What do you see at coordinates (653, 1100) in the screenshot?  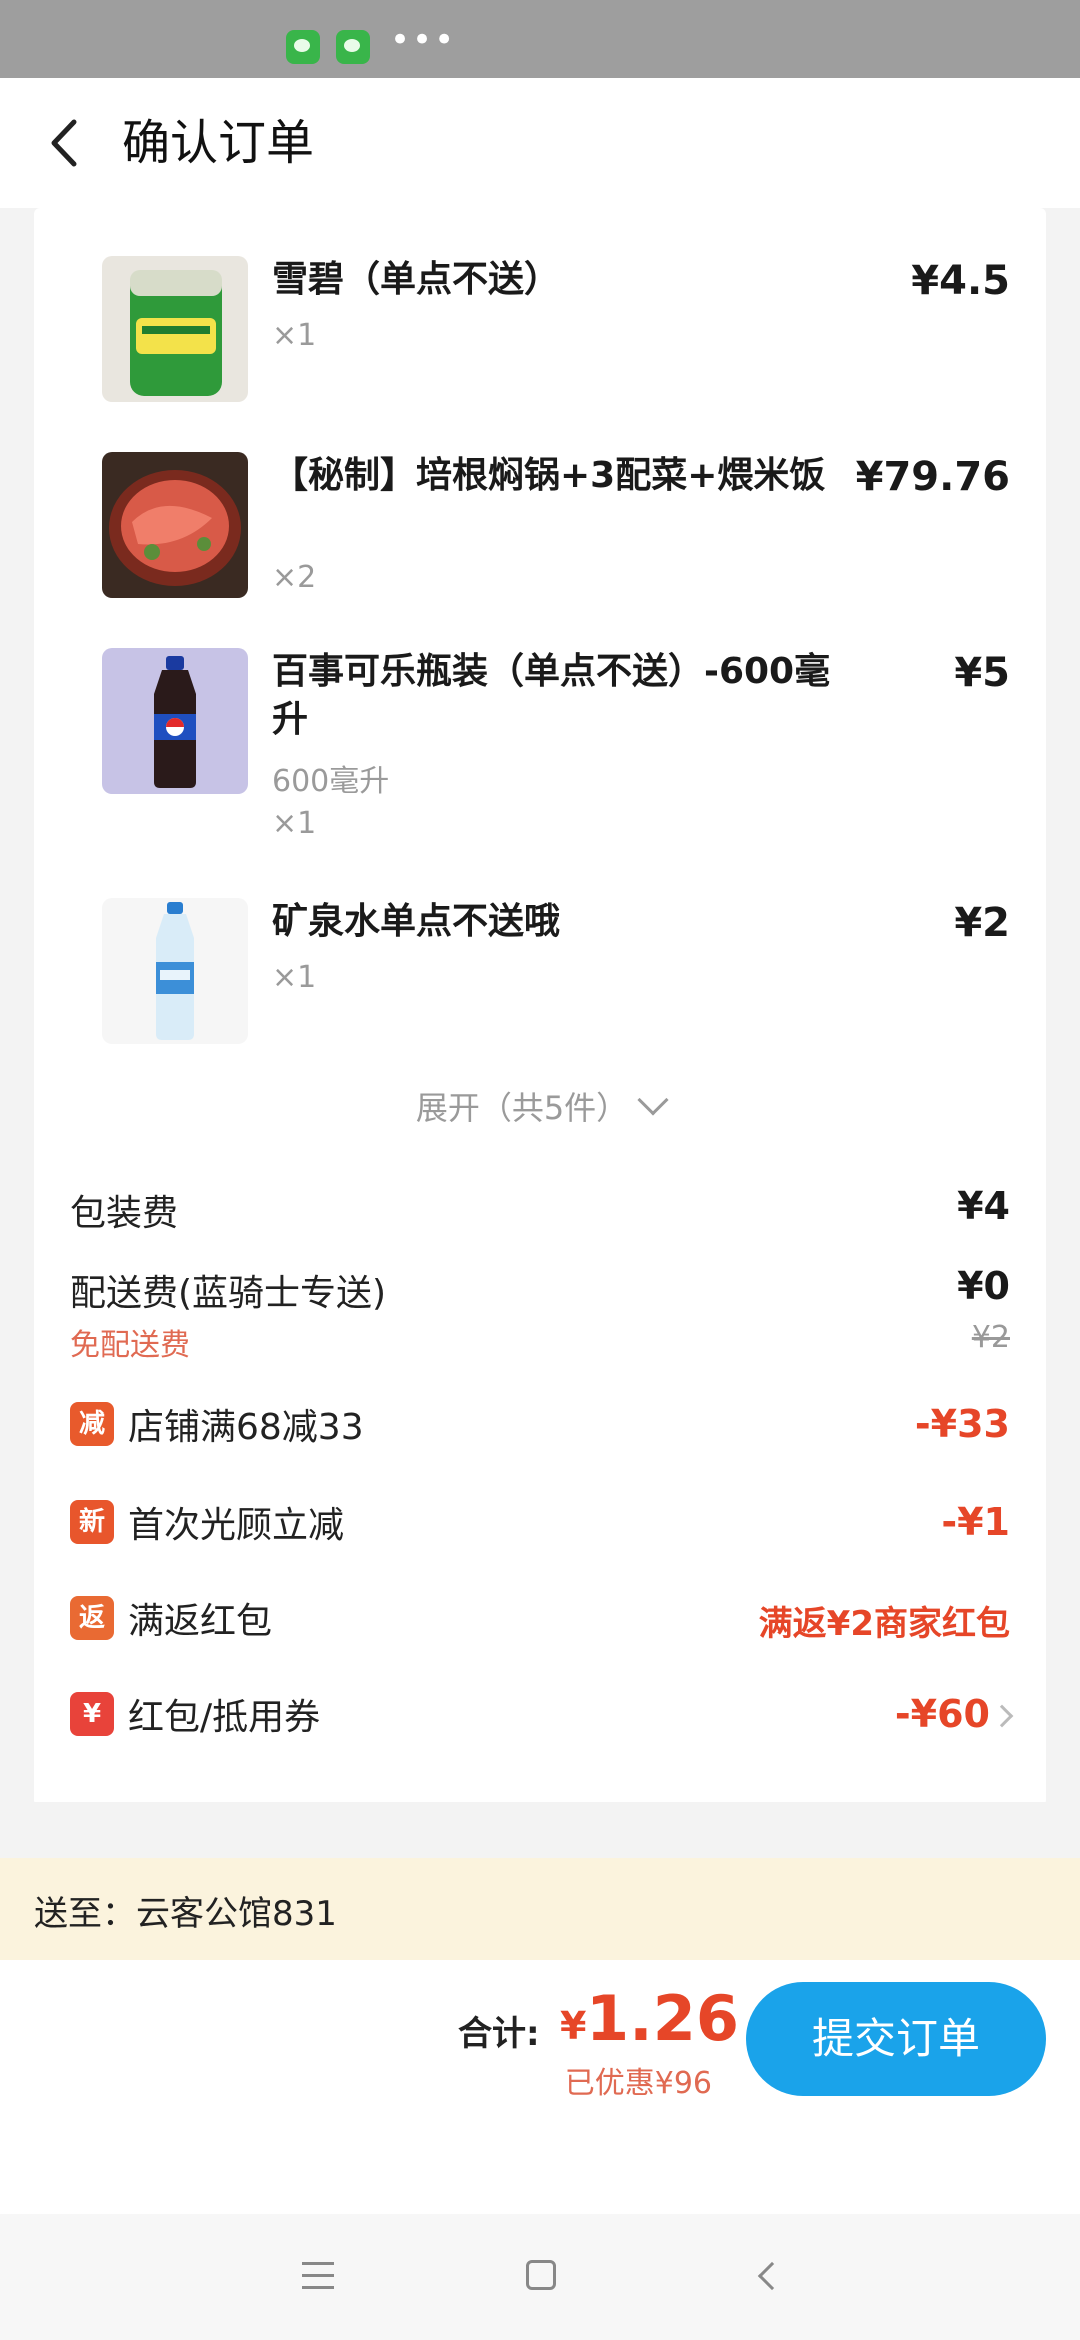 I see `chevron-down-icon` at bounding box center [653, 1100].